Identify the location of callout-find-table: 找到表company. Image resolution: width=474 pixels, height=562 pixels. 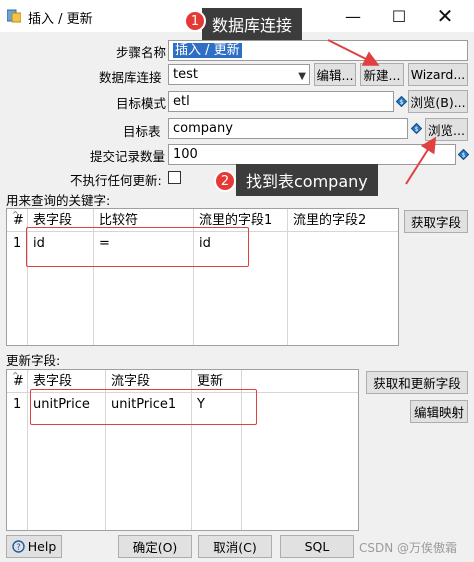
(307, 180).